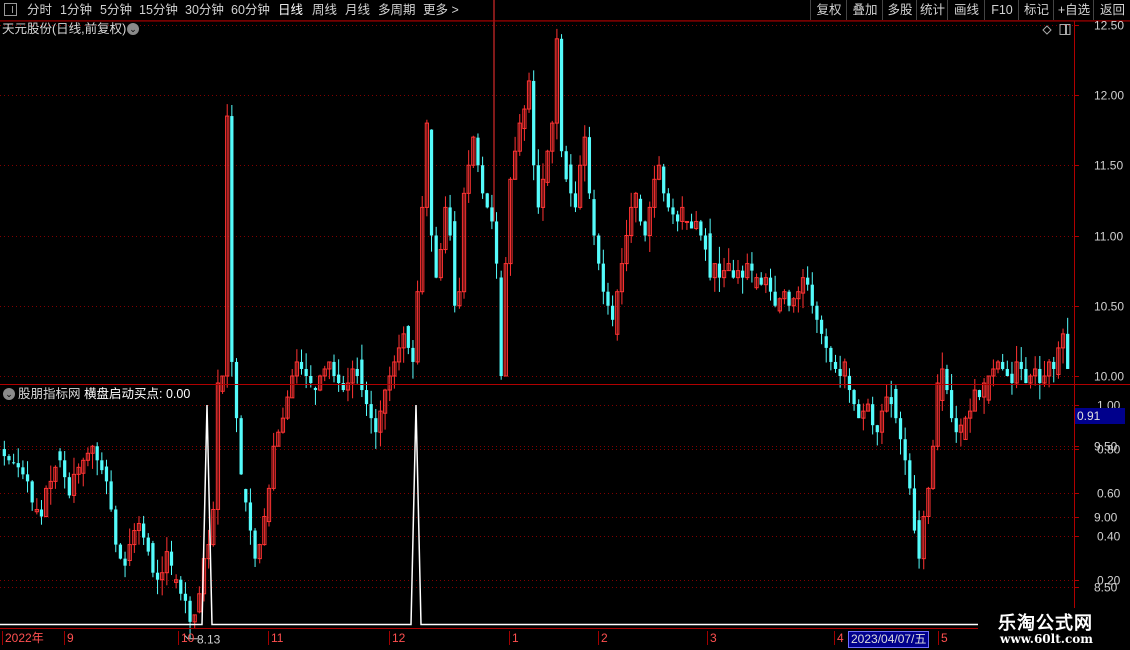 The height and width of the screenshot is (650, 1130). I want to click on price-tick-label: 11.00, so click(1108, 237).